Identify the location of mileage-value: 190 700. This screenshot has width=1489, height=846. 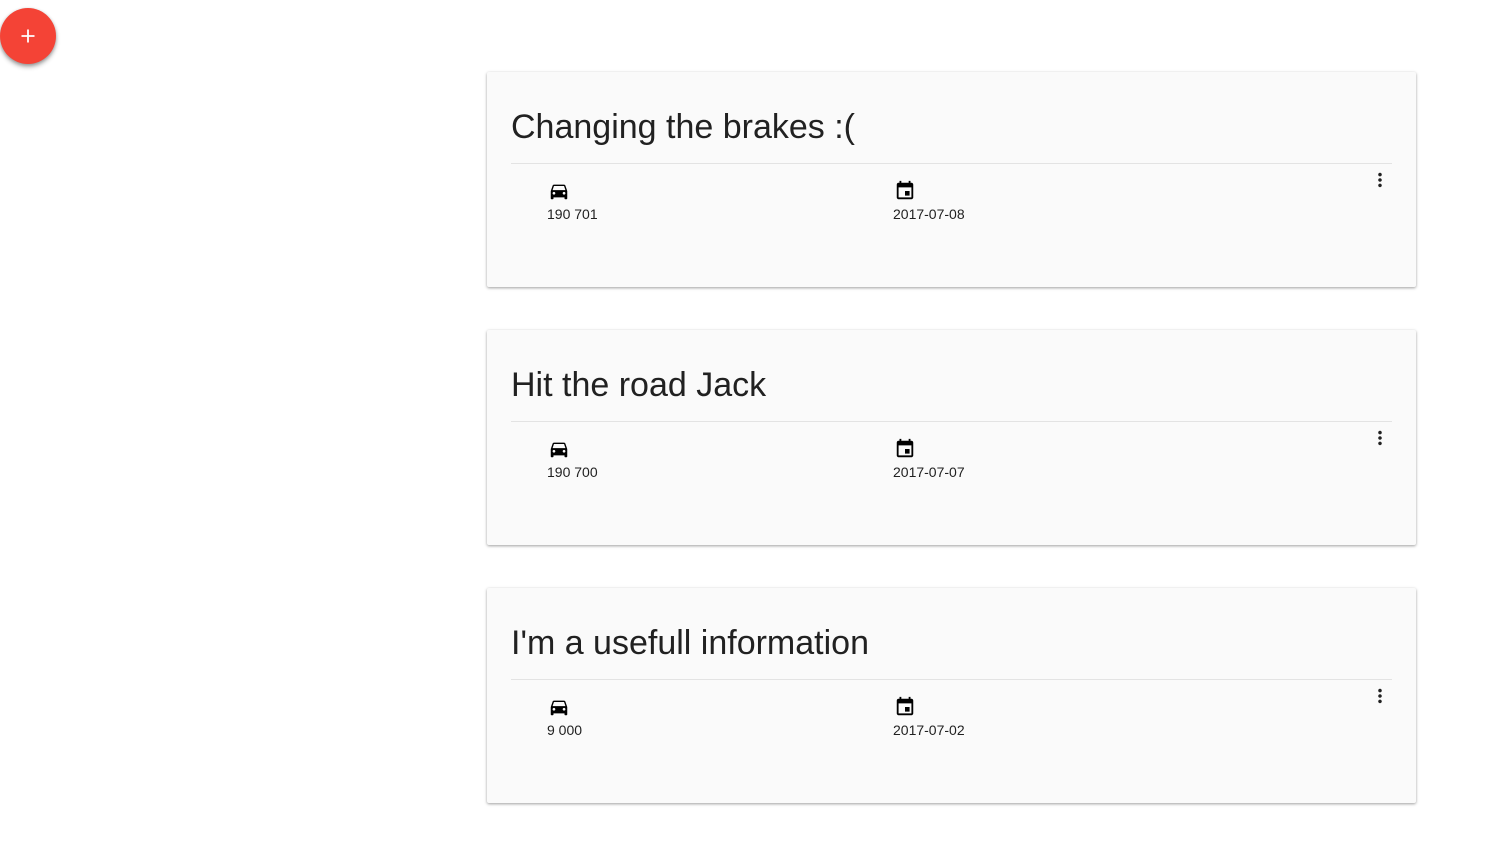
(572, 472).